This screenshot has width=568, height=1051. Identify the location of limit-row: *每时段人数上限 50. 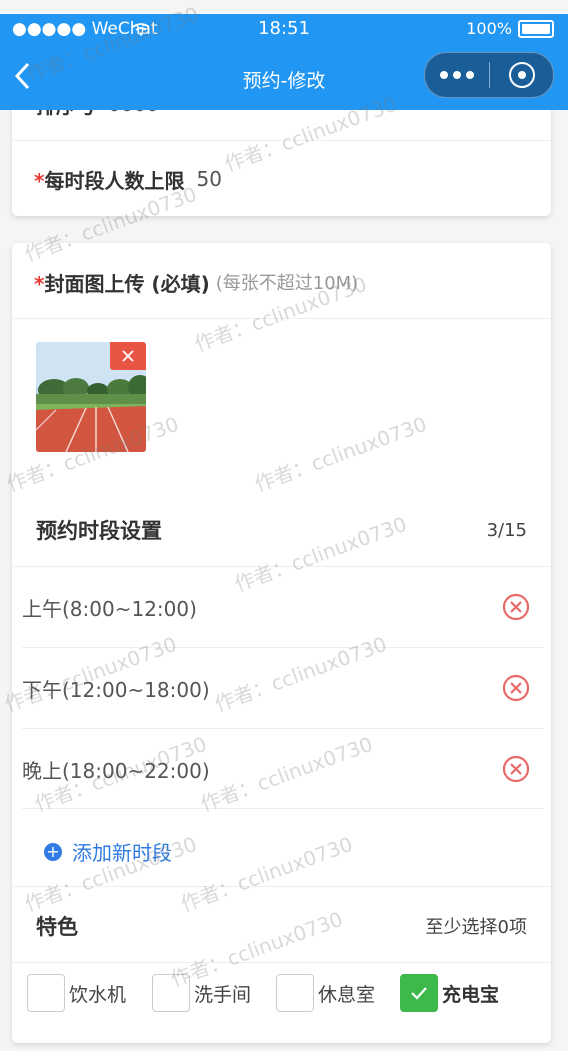
(281, 179).